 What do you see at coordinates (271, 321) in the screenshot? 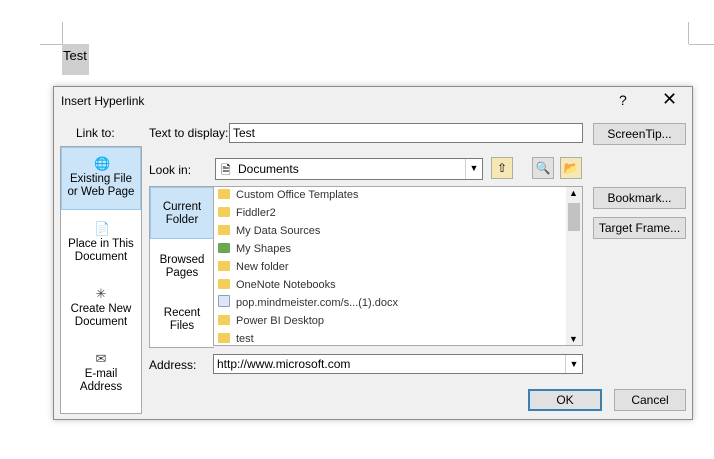
I see `list-item: Power BI Desktop` at bounding box center [271, 321].